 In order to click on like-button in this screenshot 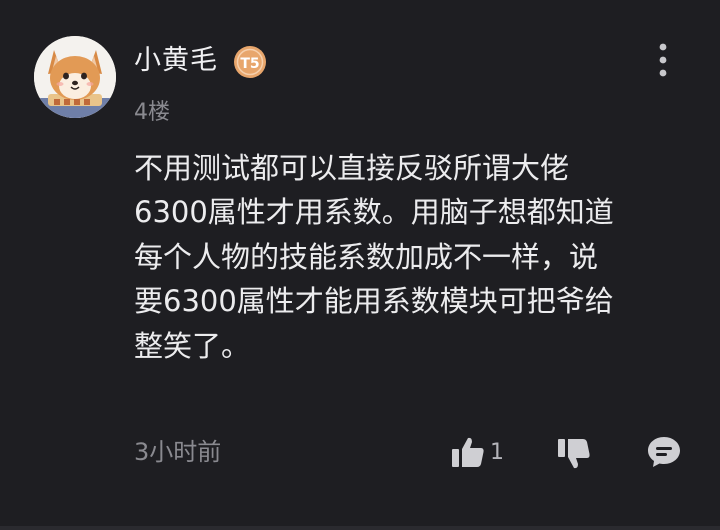, I will do `click(468, 452)`.